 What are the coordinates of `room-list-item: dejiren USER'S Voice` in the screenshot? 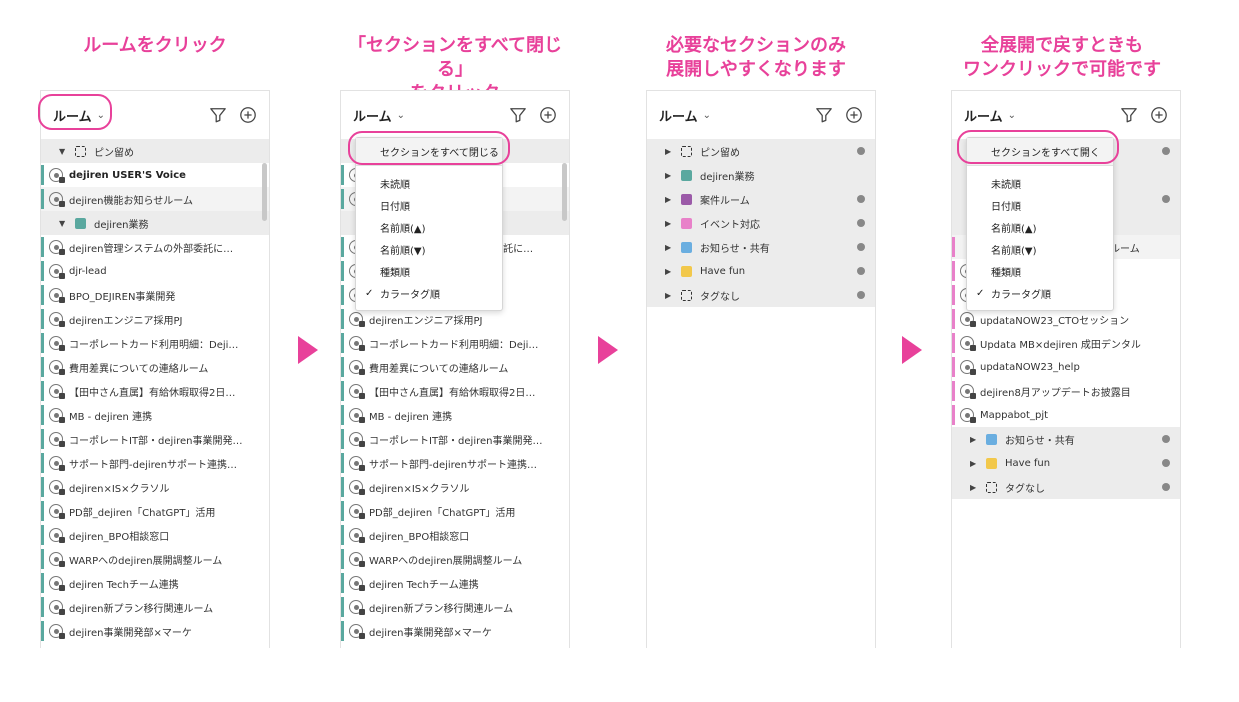 It's located at (155, 175).